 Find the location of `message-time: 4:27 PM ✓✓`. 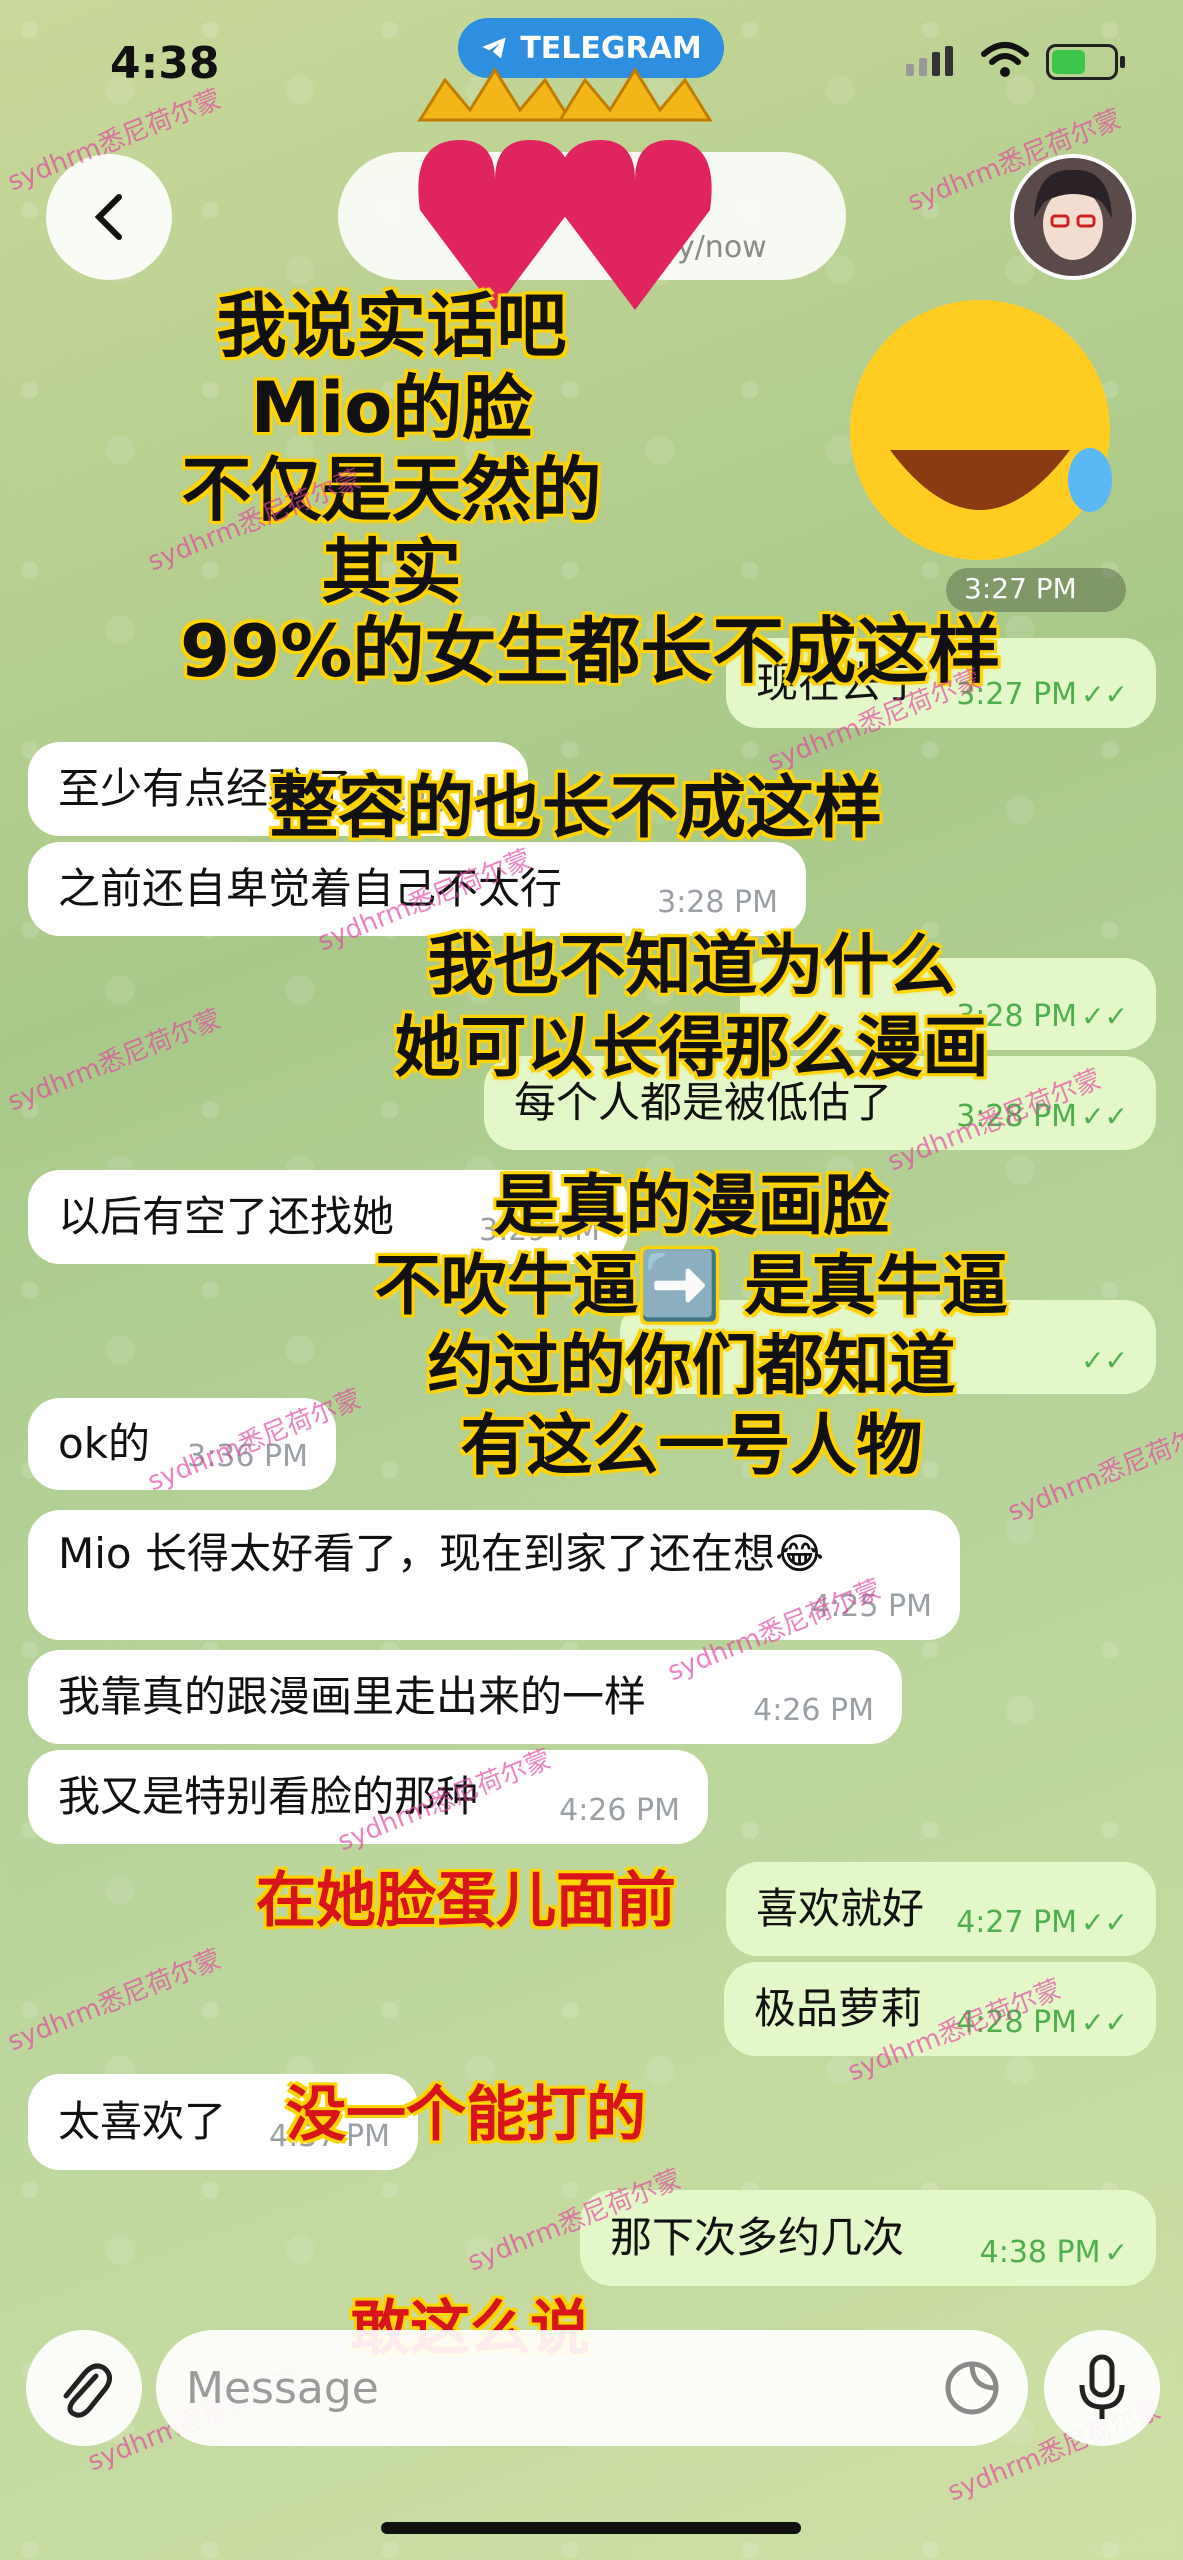

message-time: 4:27 PM ✓✓ is located at coordinates (1042, 1922).